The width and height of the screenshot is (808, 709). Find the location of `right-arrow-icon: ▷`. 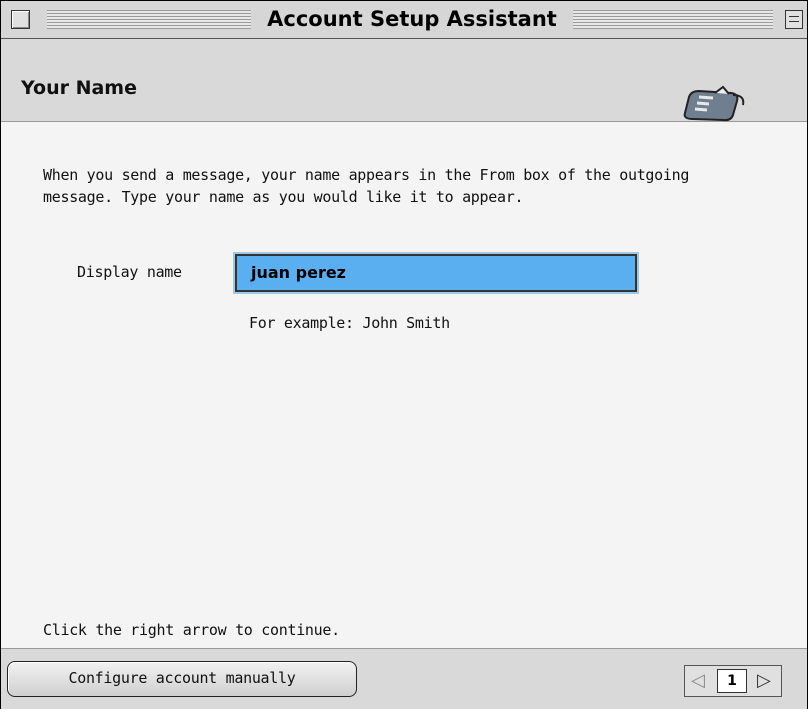

right-arrow-icon: ▷ is located at coordinates (764, 680).